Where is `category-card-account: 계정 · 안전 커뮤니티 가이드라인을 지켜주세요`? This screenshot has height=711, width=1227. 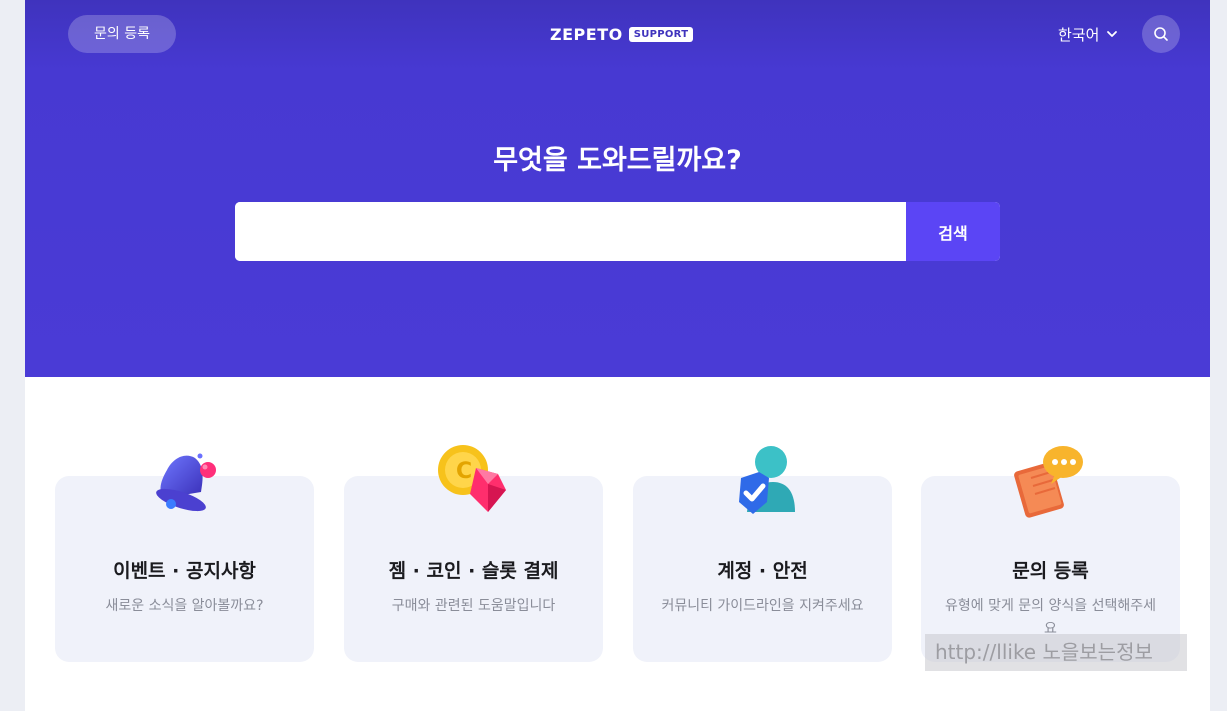
category-card-account: 계정 · 안전 커뮤니티 가이드라인을 지켜주세요 is located at coordinates (762, 554).